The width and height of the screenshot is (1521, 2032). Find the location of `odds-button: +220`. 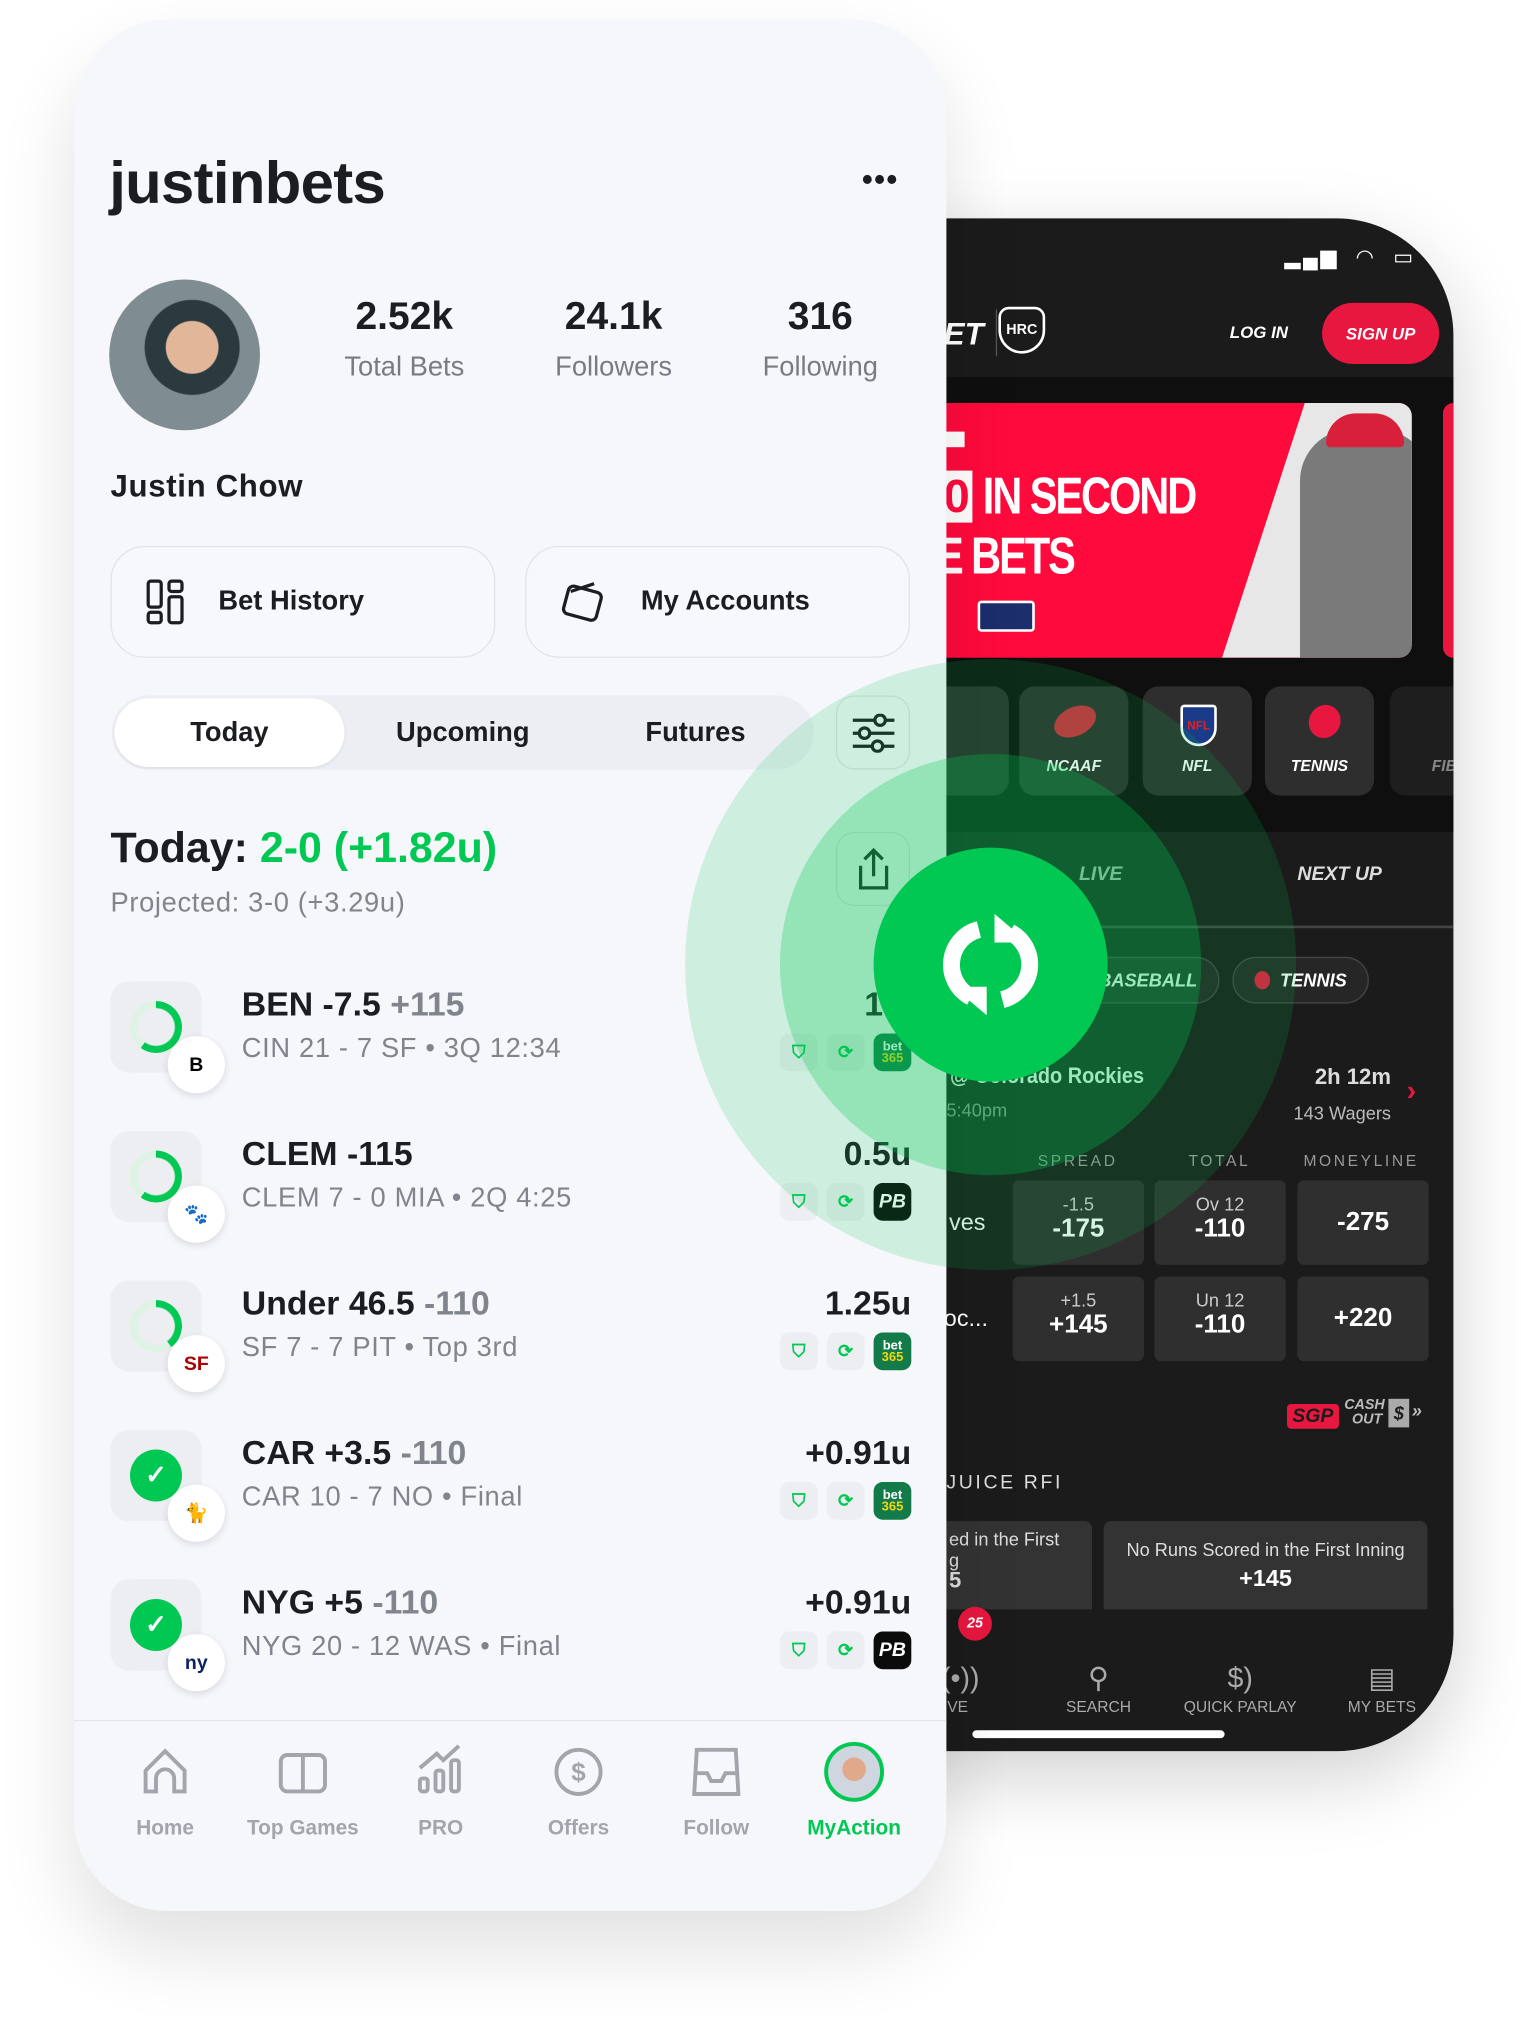

odds-button: +220 is located at coordinates (1363, 1319).